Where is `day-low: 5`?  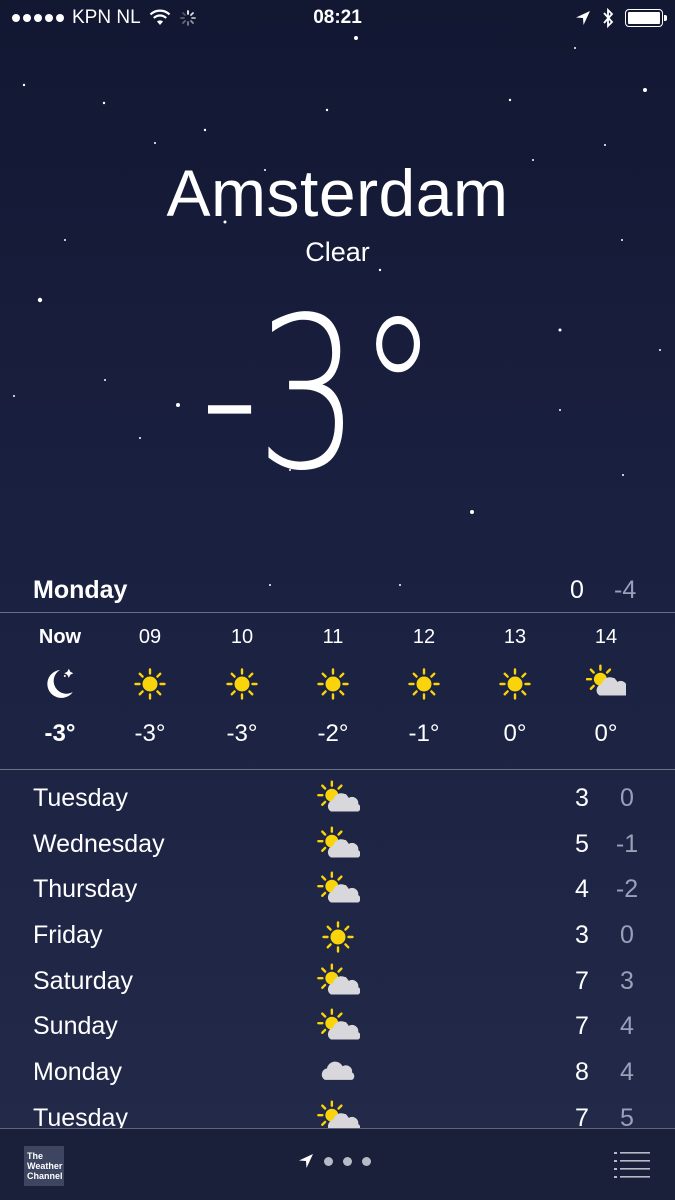
day-low: 5 is located at coordinates (627, 1115).